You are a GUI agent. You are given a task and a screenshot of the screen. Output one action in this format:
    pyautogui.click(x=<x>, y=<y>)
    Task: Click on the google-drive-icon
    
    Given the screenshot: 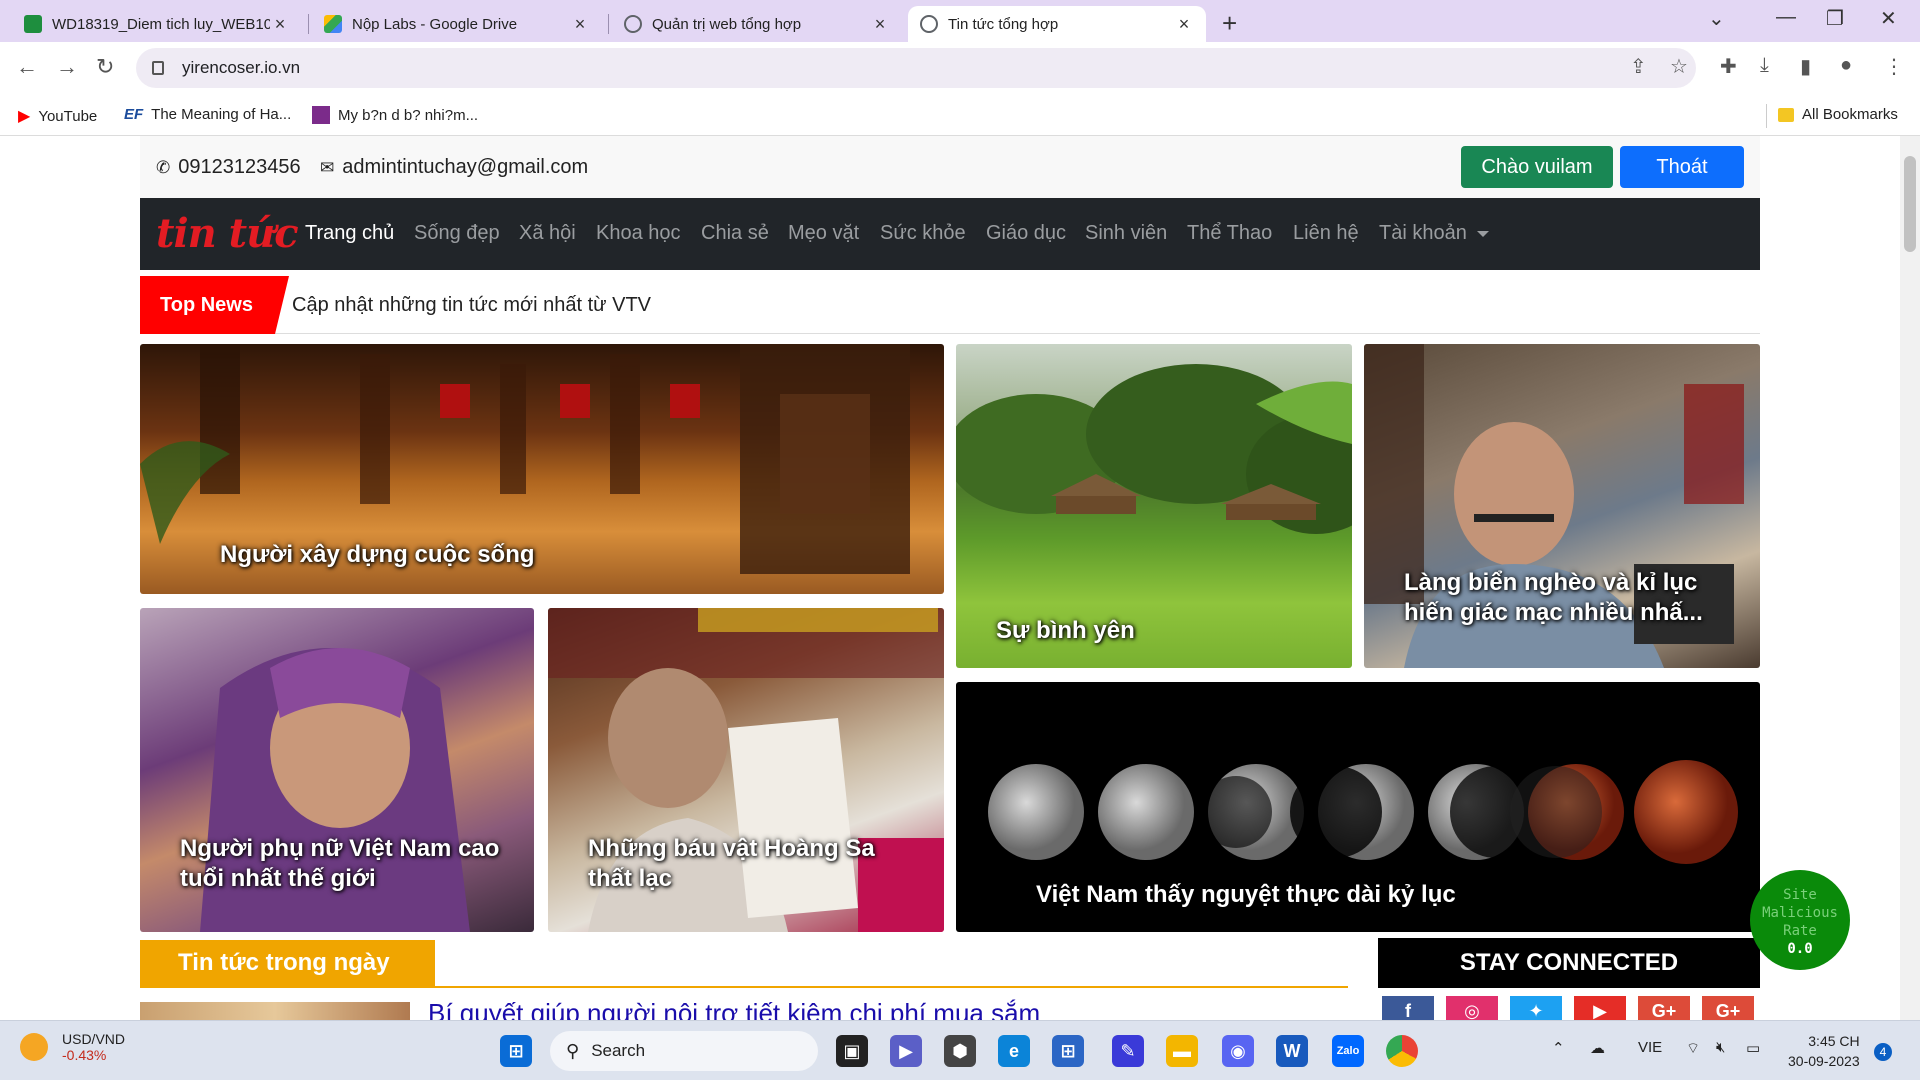 What is the action you would take?
    pyautogui.click(x=333, y=24)
    